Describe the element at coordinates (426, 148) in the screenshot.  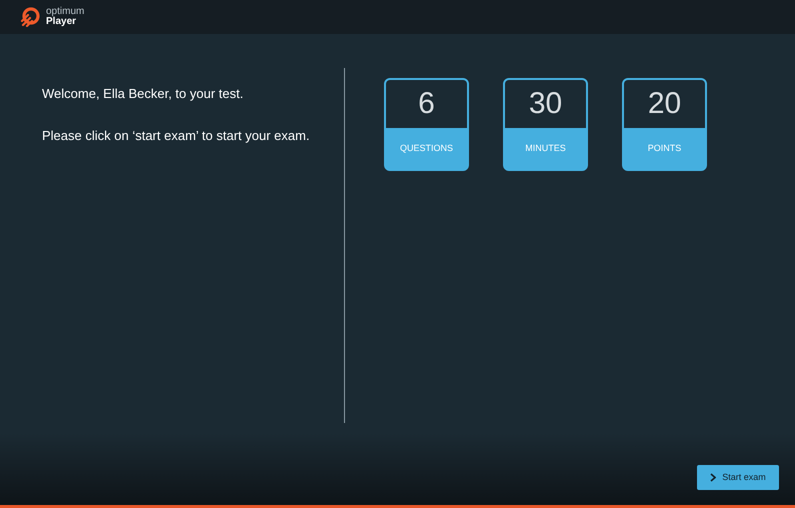
I see `stat-label: QUESTIONS` at that location.